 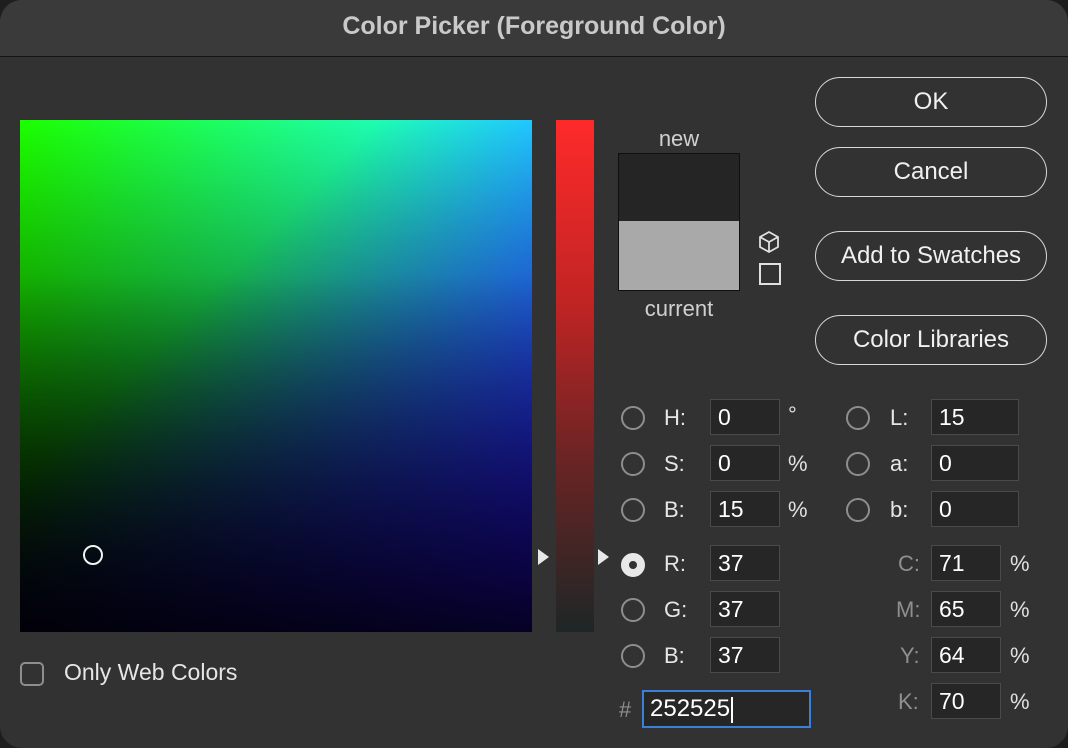 I want to click on b-label: B:, so click(x=674, y=509).